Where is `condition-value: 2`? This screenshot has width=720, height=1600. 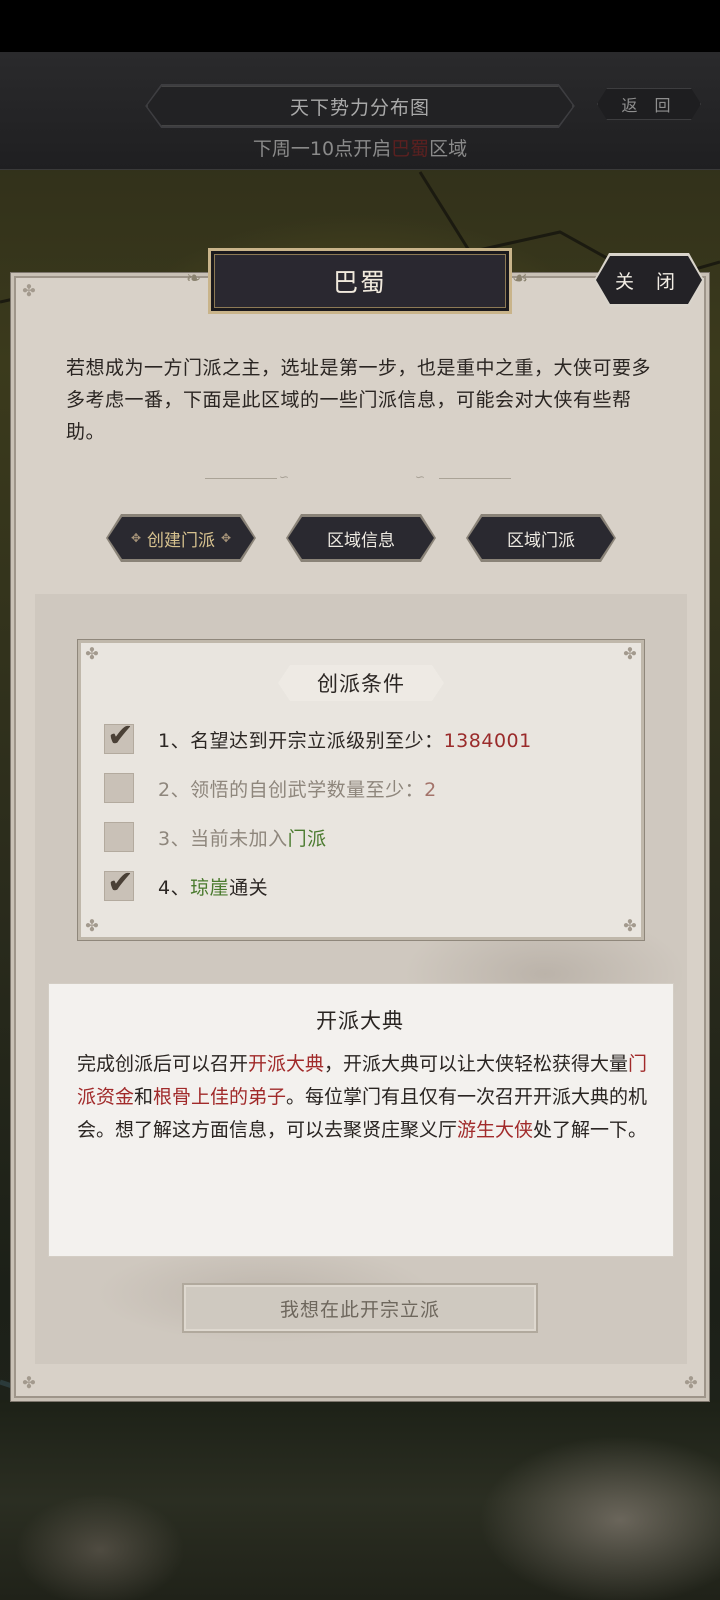 condition-value: 2 is located at coordinates (430, 789).